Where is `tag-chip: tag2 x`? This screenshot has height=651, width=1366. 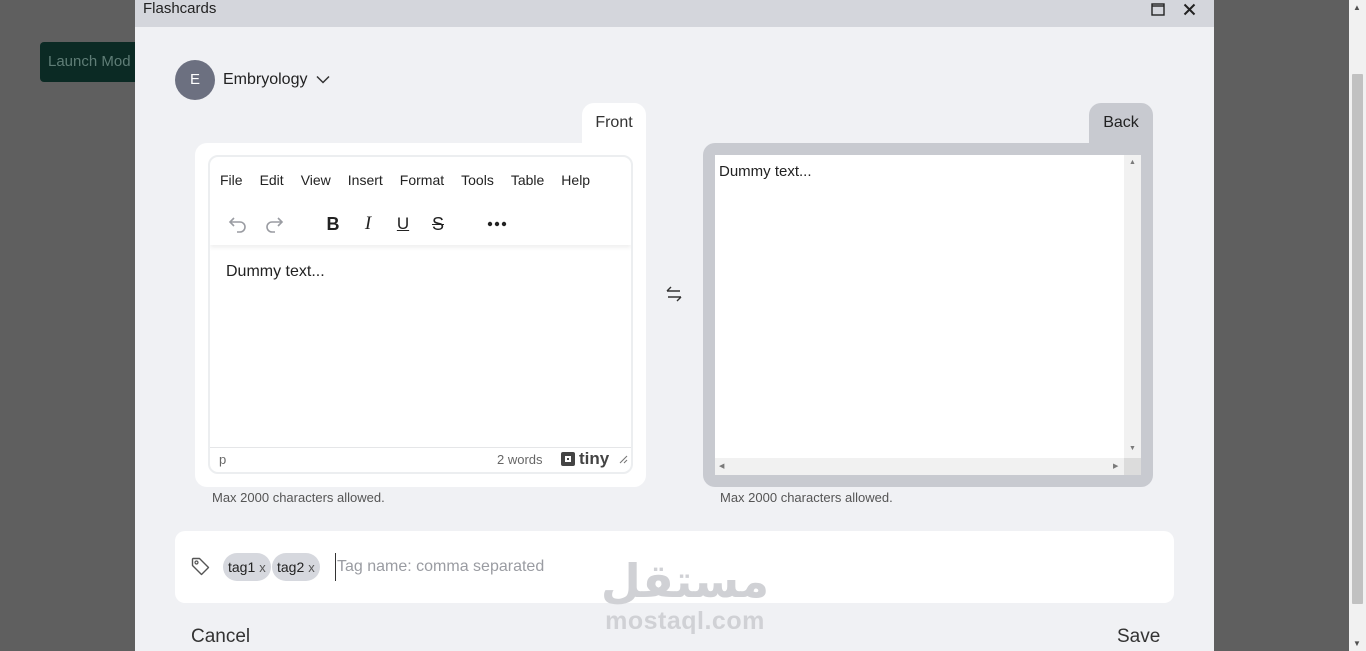 tag-chip: tag2 x is located at coordinates (296, 567).